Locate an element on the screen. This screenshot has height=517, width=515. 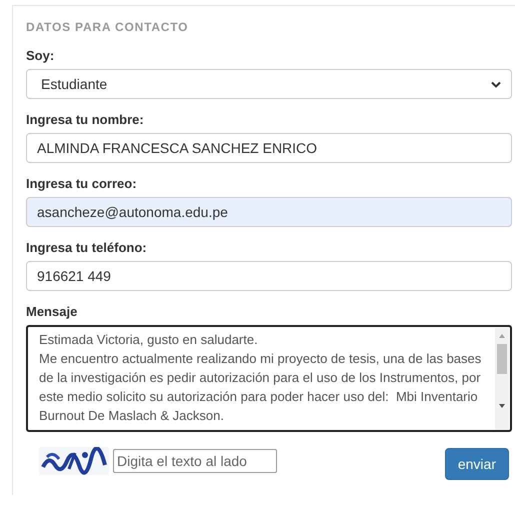
field-label: Mensaje is located at coordinates (52, 311).